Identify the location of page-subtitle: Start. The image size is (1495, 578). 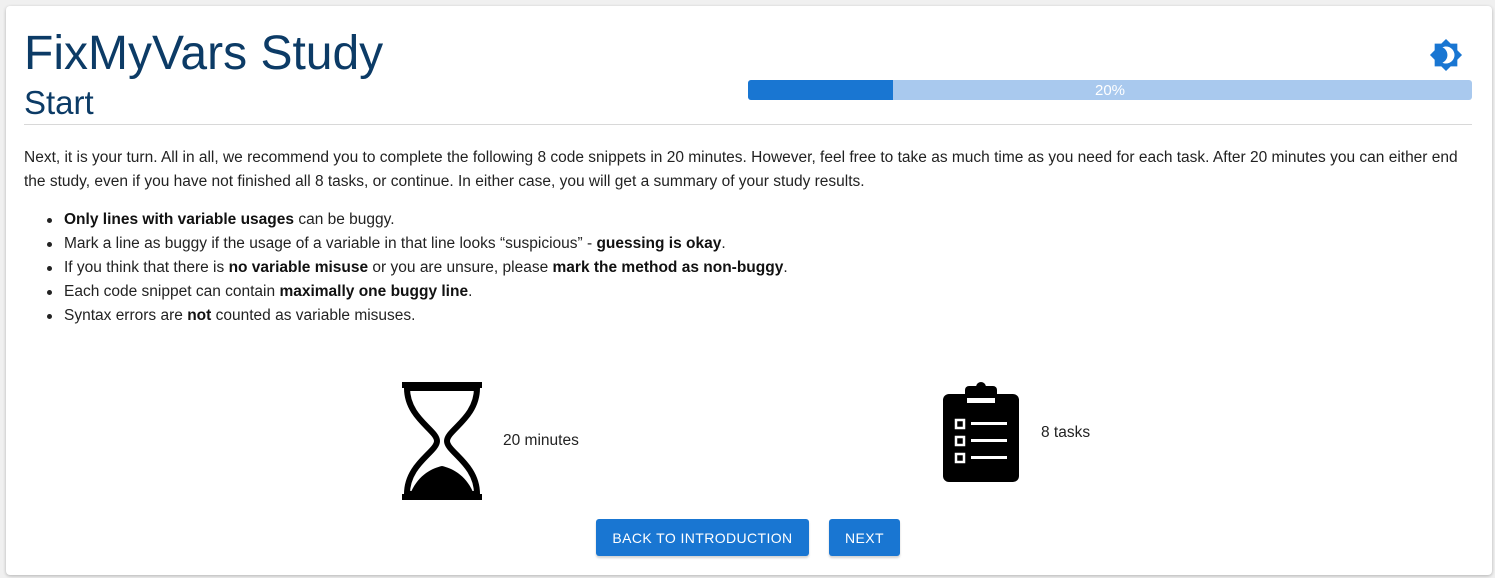
(59, 102).